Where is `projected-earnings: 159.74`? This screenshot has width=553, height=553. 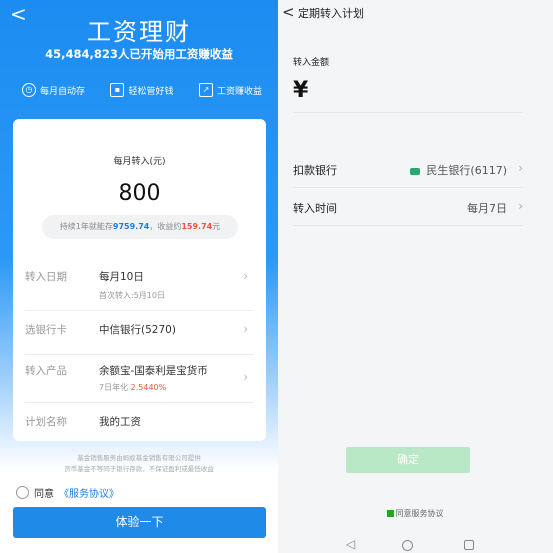 projected-earnings: 159.74 is located at coordinates (197, 226).